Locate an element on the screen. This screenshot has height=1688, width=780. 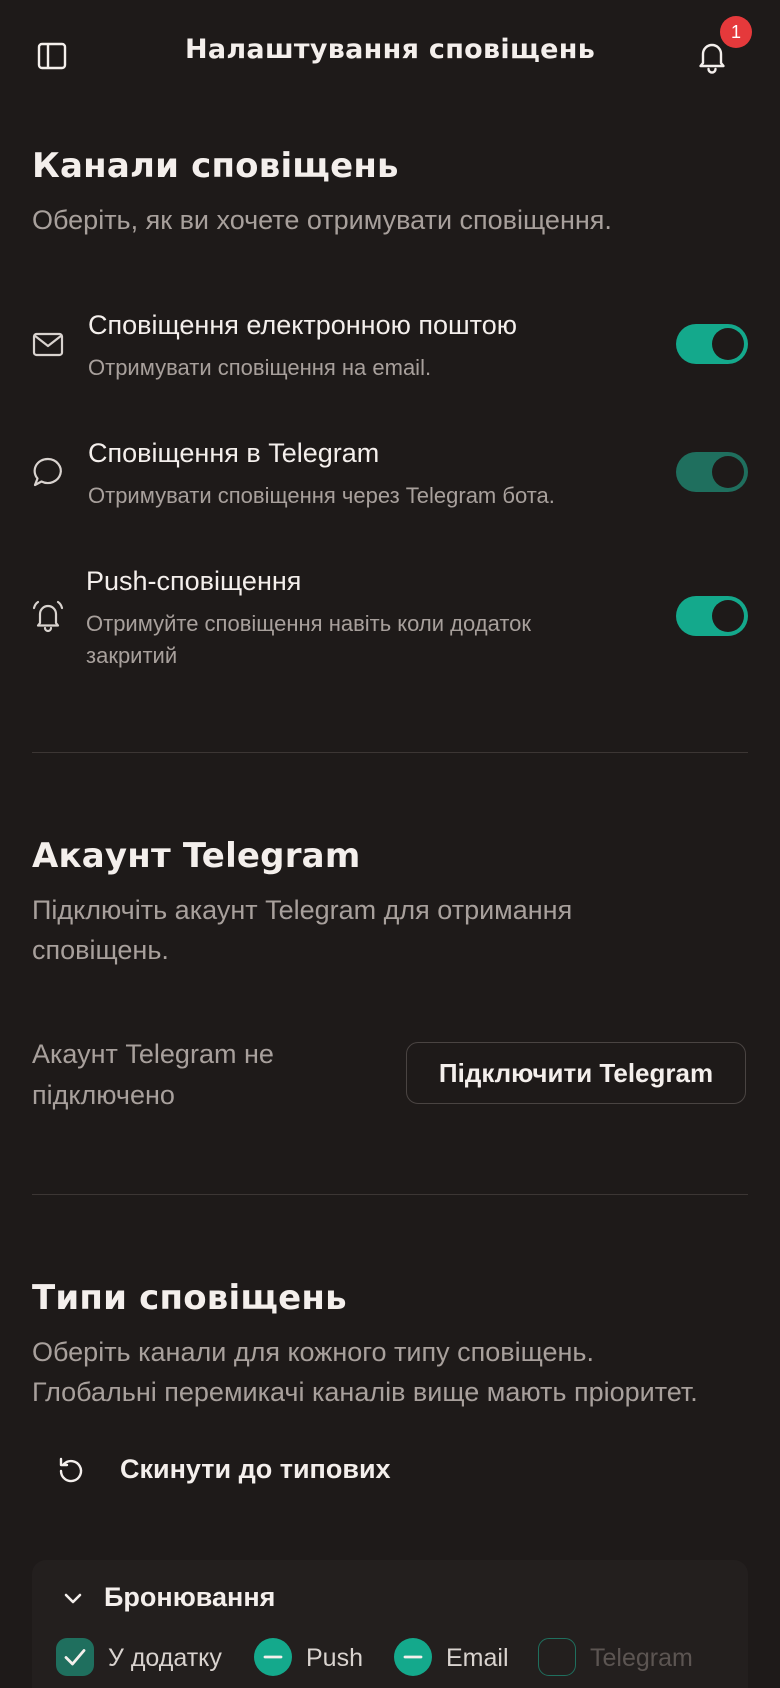
telegram-account-subtitle-line1: Підключіть акаунт Telegram для отримання is located at coordinates (302, 910).